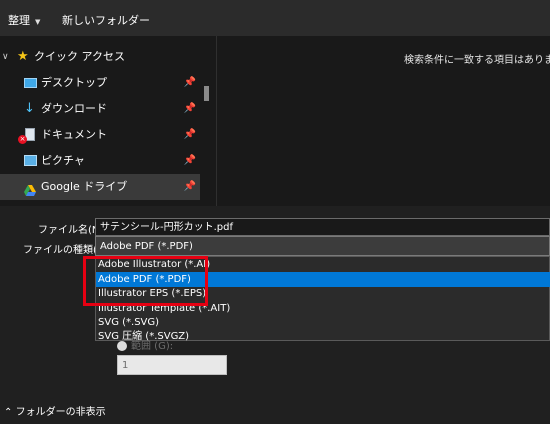 This screenshot has height=424, width=550. Describe the element at coordinates (60, 412) in the screenshot. I see `hide-folders-label: フォルダーの非表示` at that location.